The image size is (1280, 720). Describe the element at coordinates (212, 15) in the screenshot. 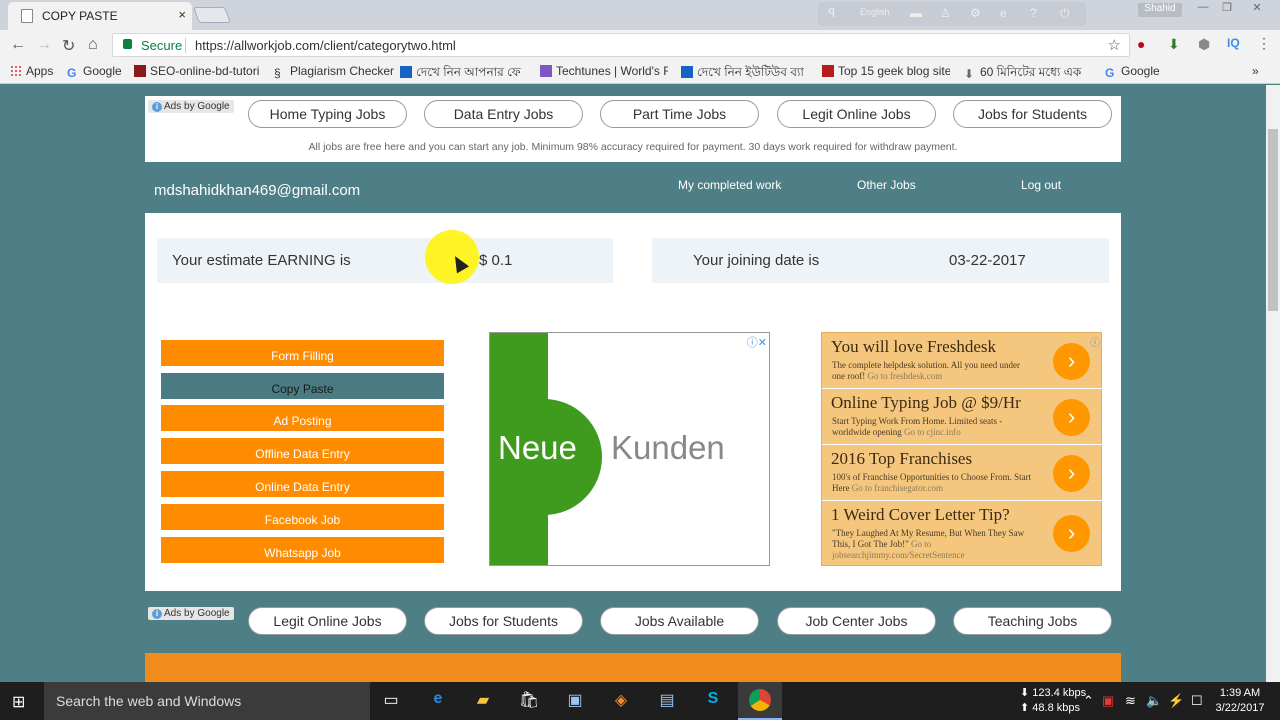

I see `new-tab-button` at that location.